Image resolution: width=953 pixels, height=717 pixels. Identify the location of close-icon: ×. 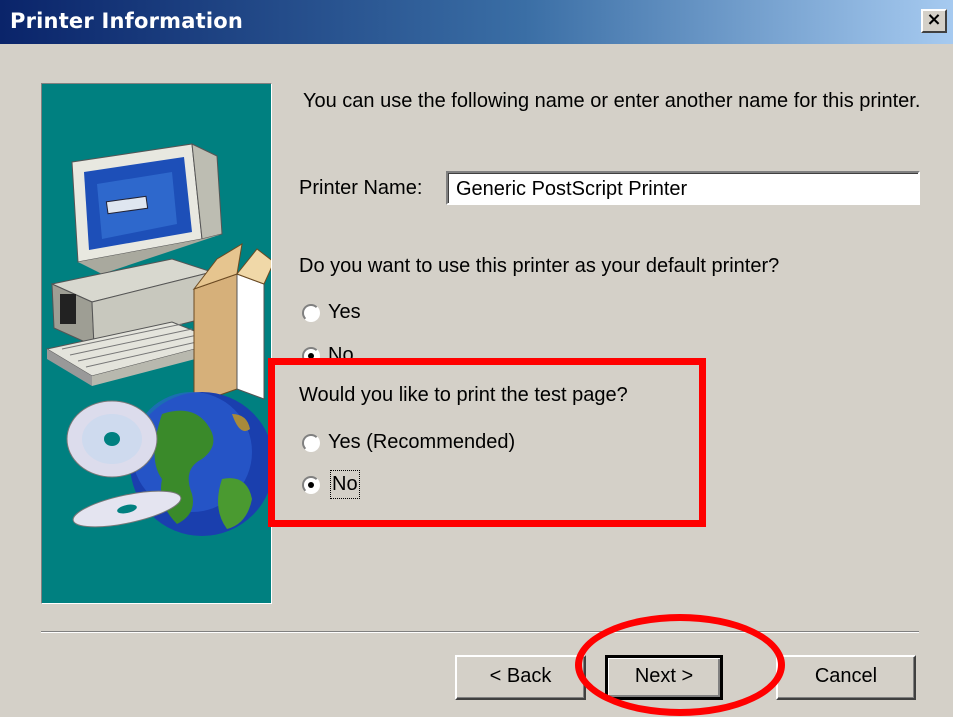
(934, 19).